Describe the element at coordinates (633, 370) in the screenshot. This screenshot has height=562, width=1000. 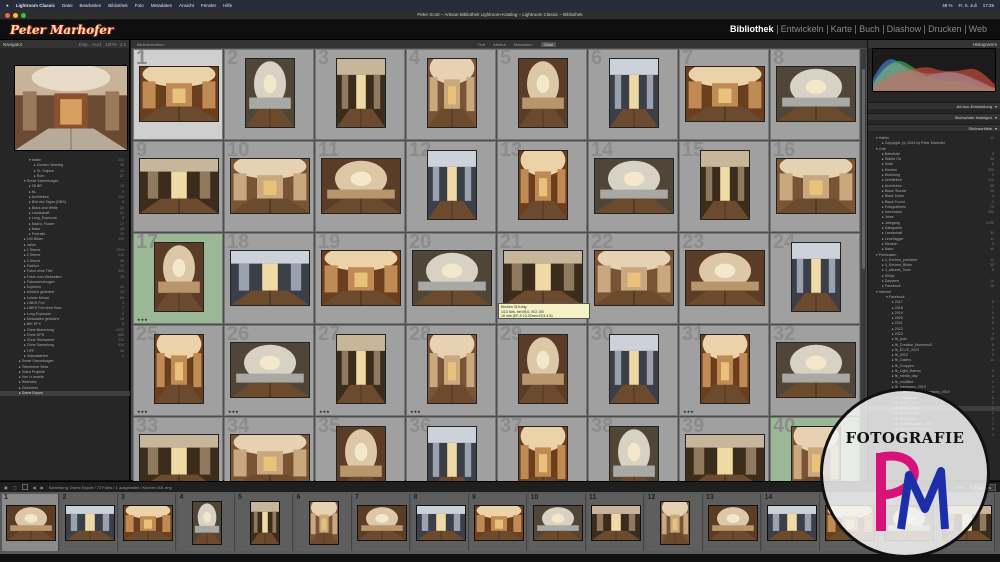
I see `grid-thumbnail: 30` at that location.